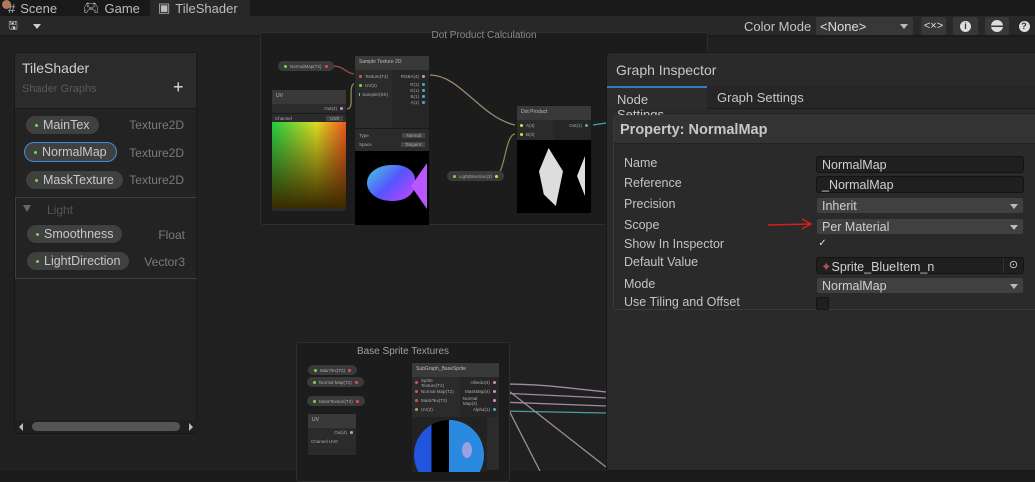  Describe the element at coordinates (1013, 265) in the screenshot. I see `object-picker-icon: ⊙` at that location.